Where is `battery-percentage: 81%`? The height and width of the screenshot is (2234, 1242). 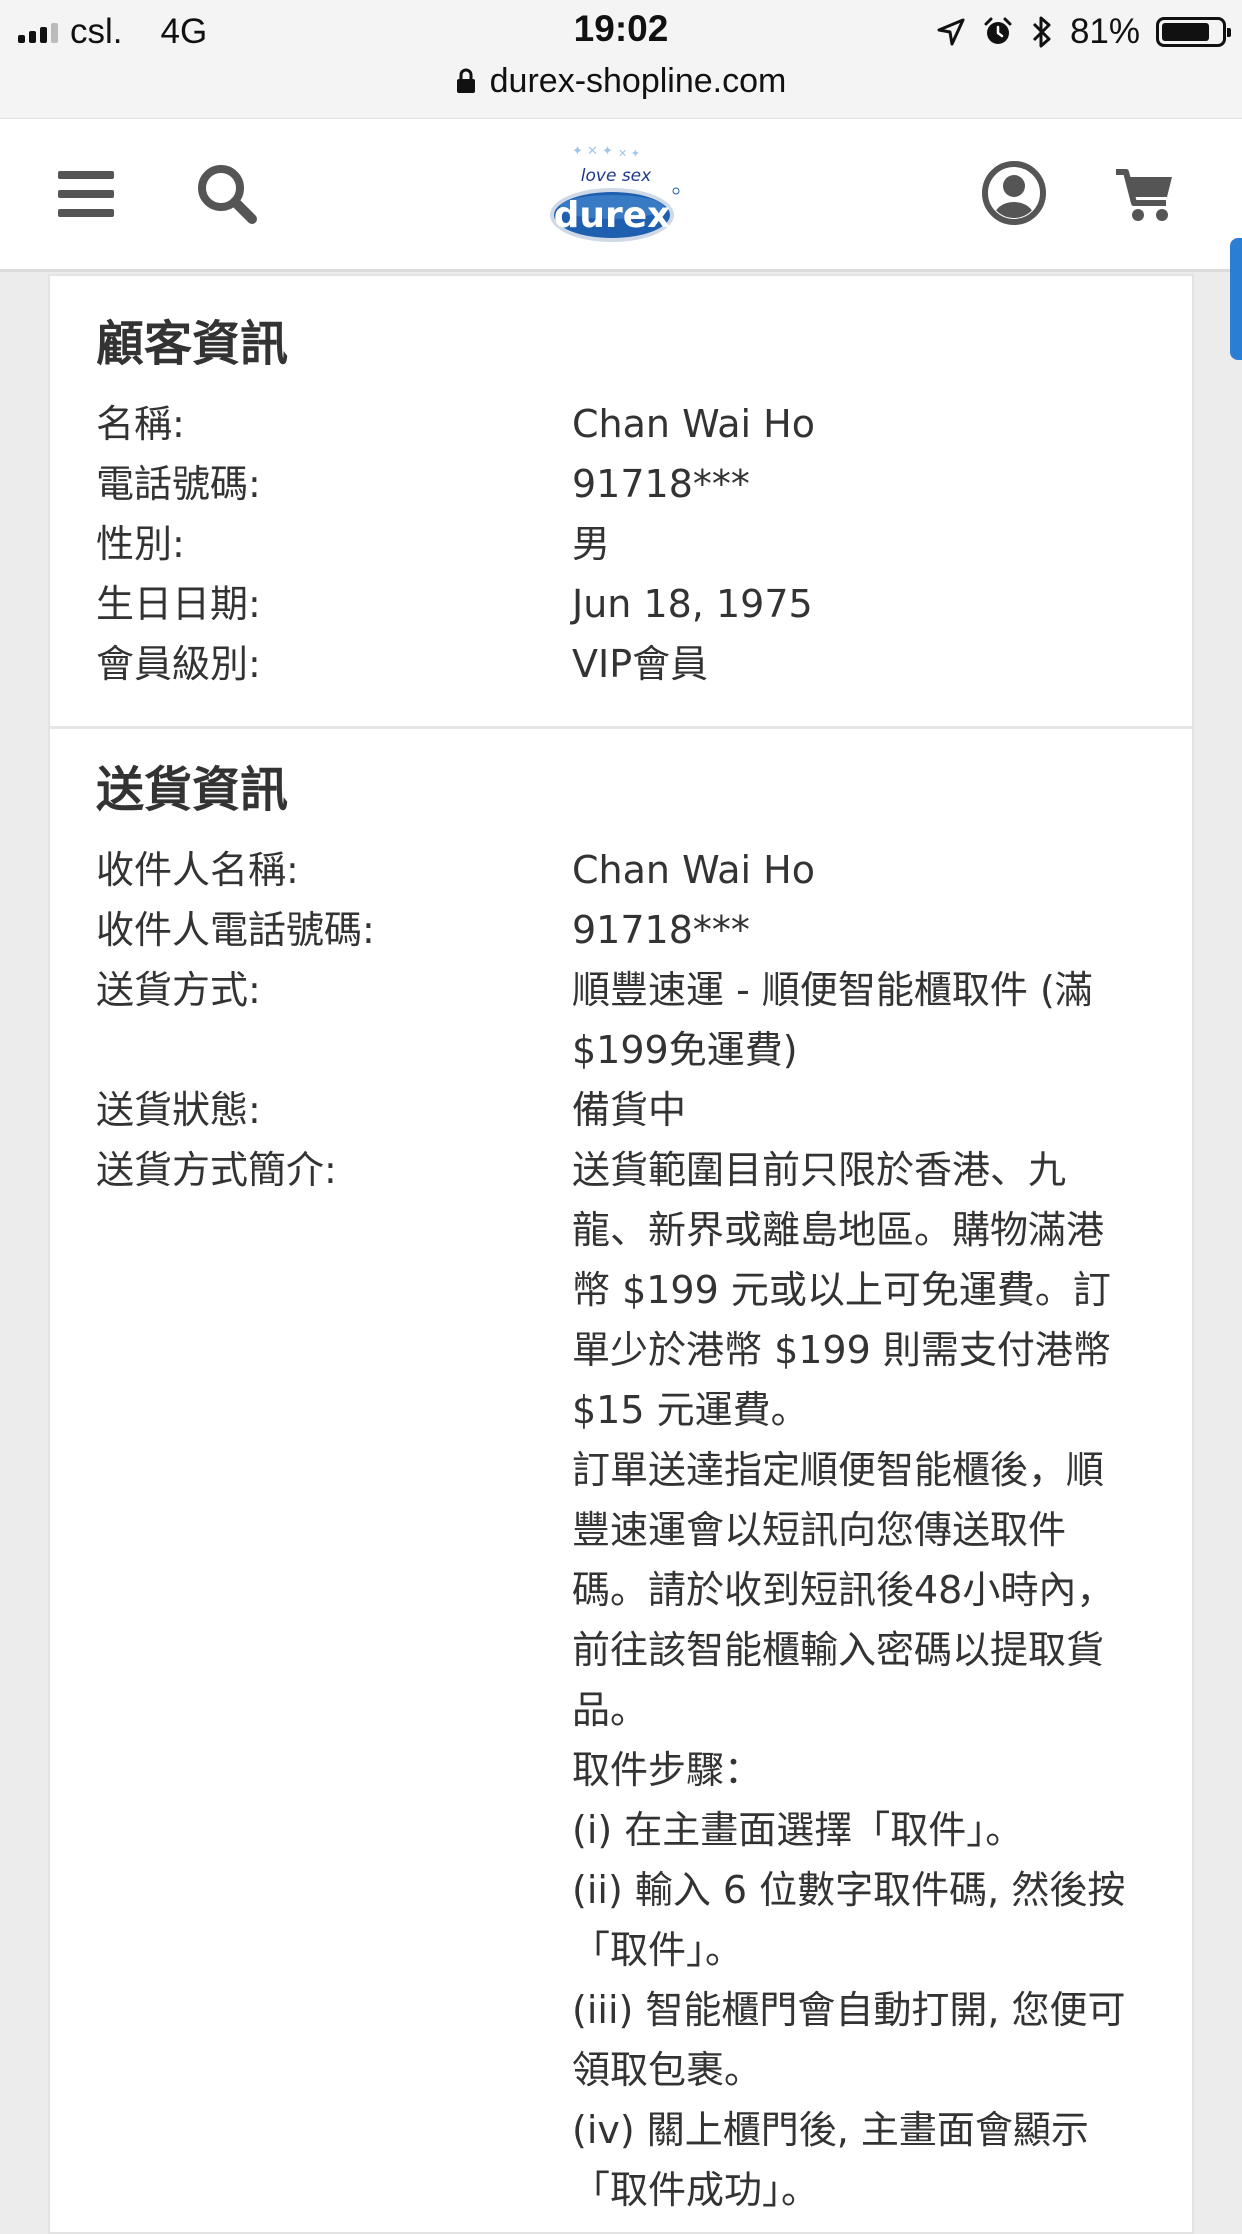 battery-percentage: 81% is located at coordinates (1104, 31).